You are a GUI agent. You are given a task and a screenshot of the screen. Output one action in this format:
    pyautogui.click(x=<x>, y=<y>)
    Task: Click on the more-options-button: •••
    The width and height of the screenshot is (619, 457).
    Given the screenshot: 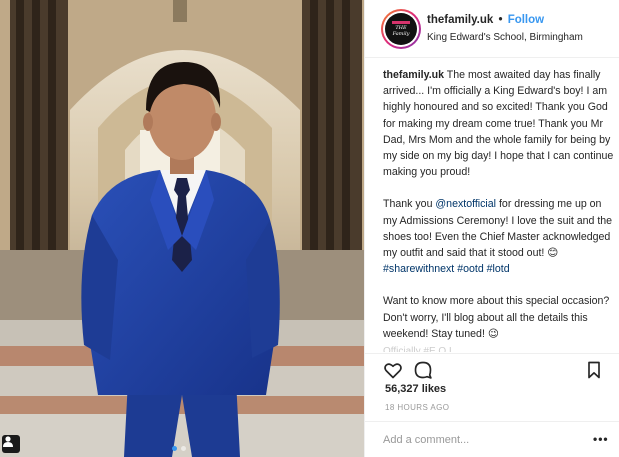 What is the action you would take?
    pyautogui.click(x=601, y=439)
    